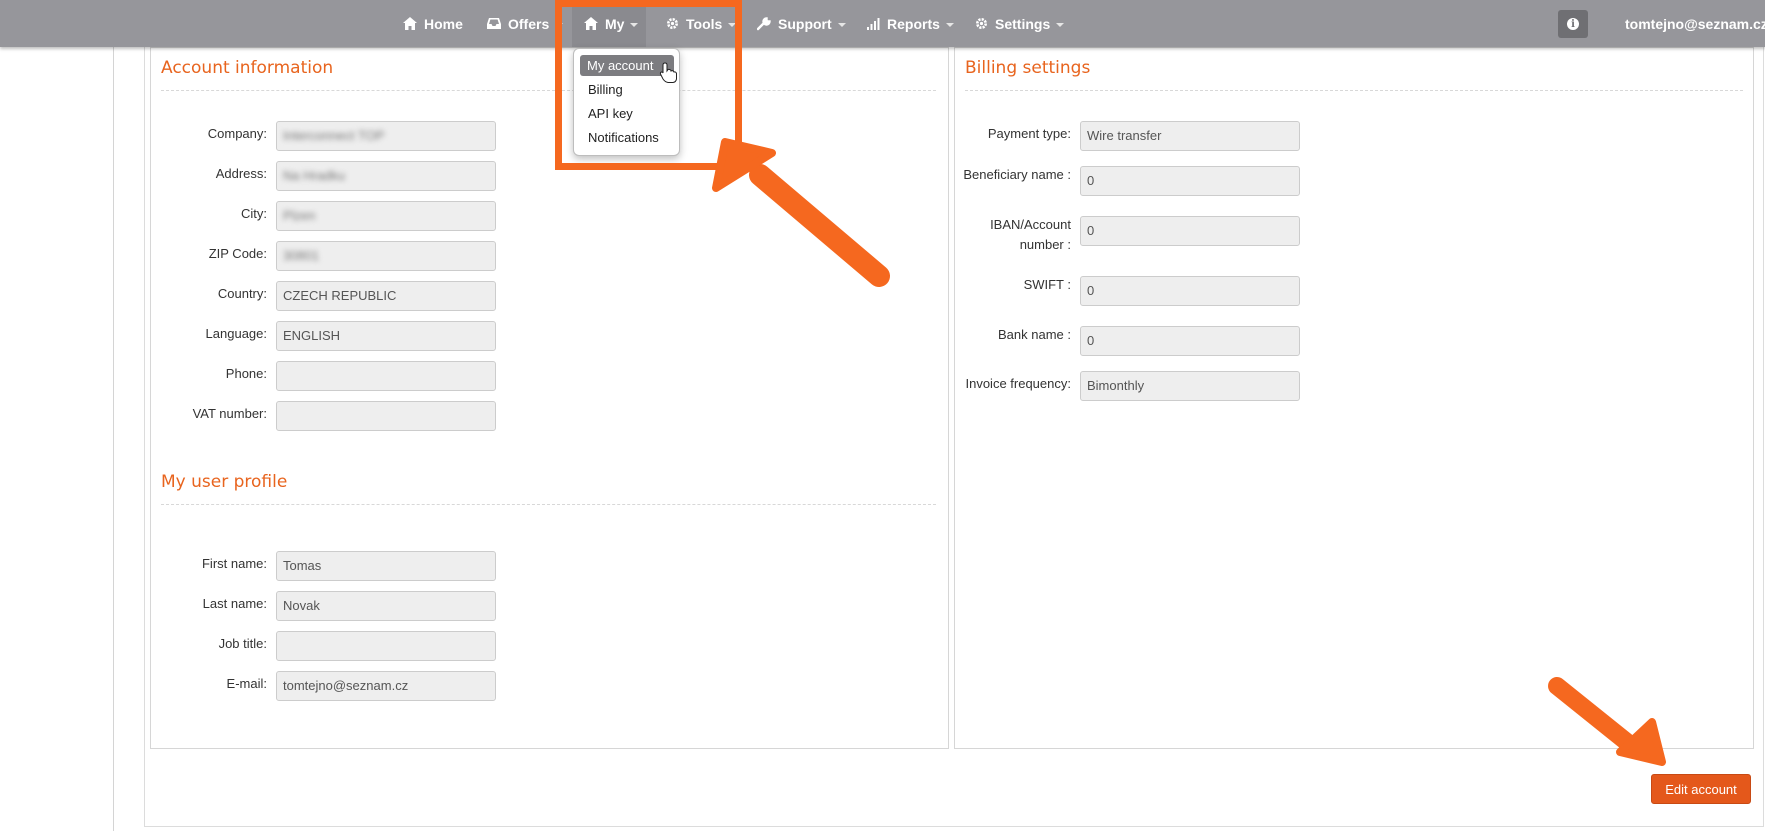 The height and width of the screenshot is (831, 1765). I want to click on hand-cursor-icon, so click(668, 72).